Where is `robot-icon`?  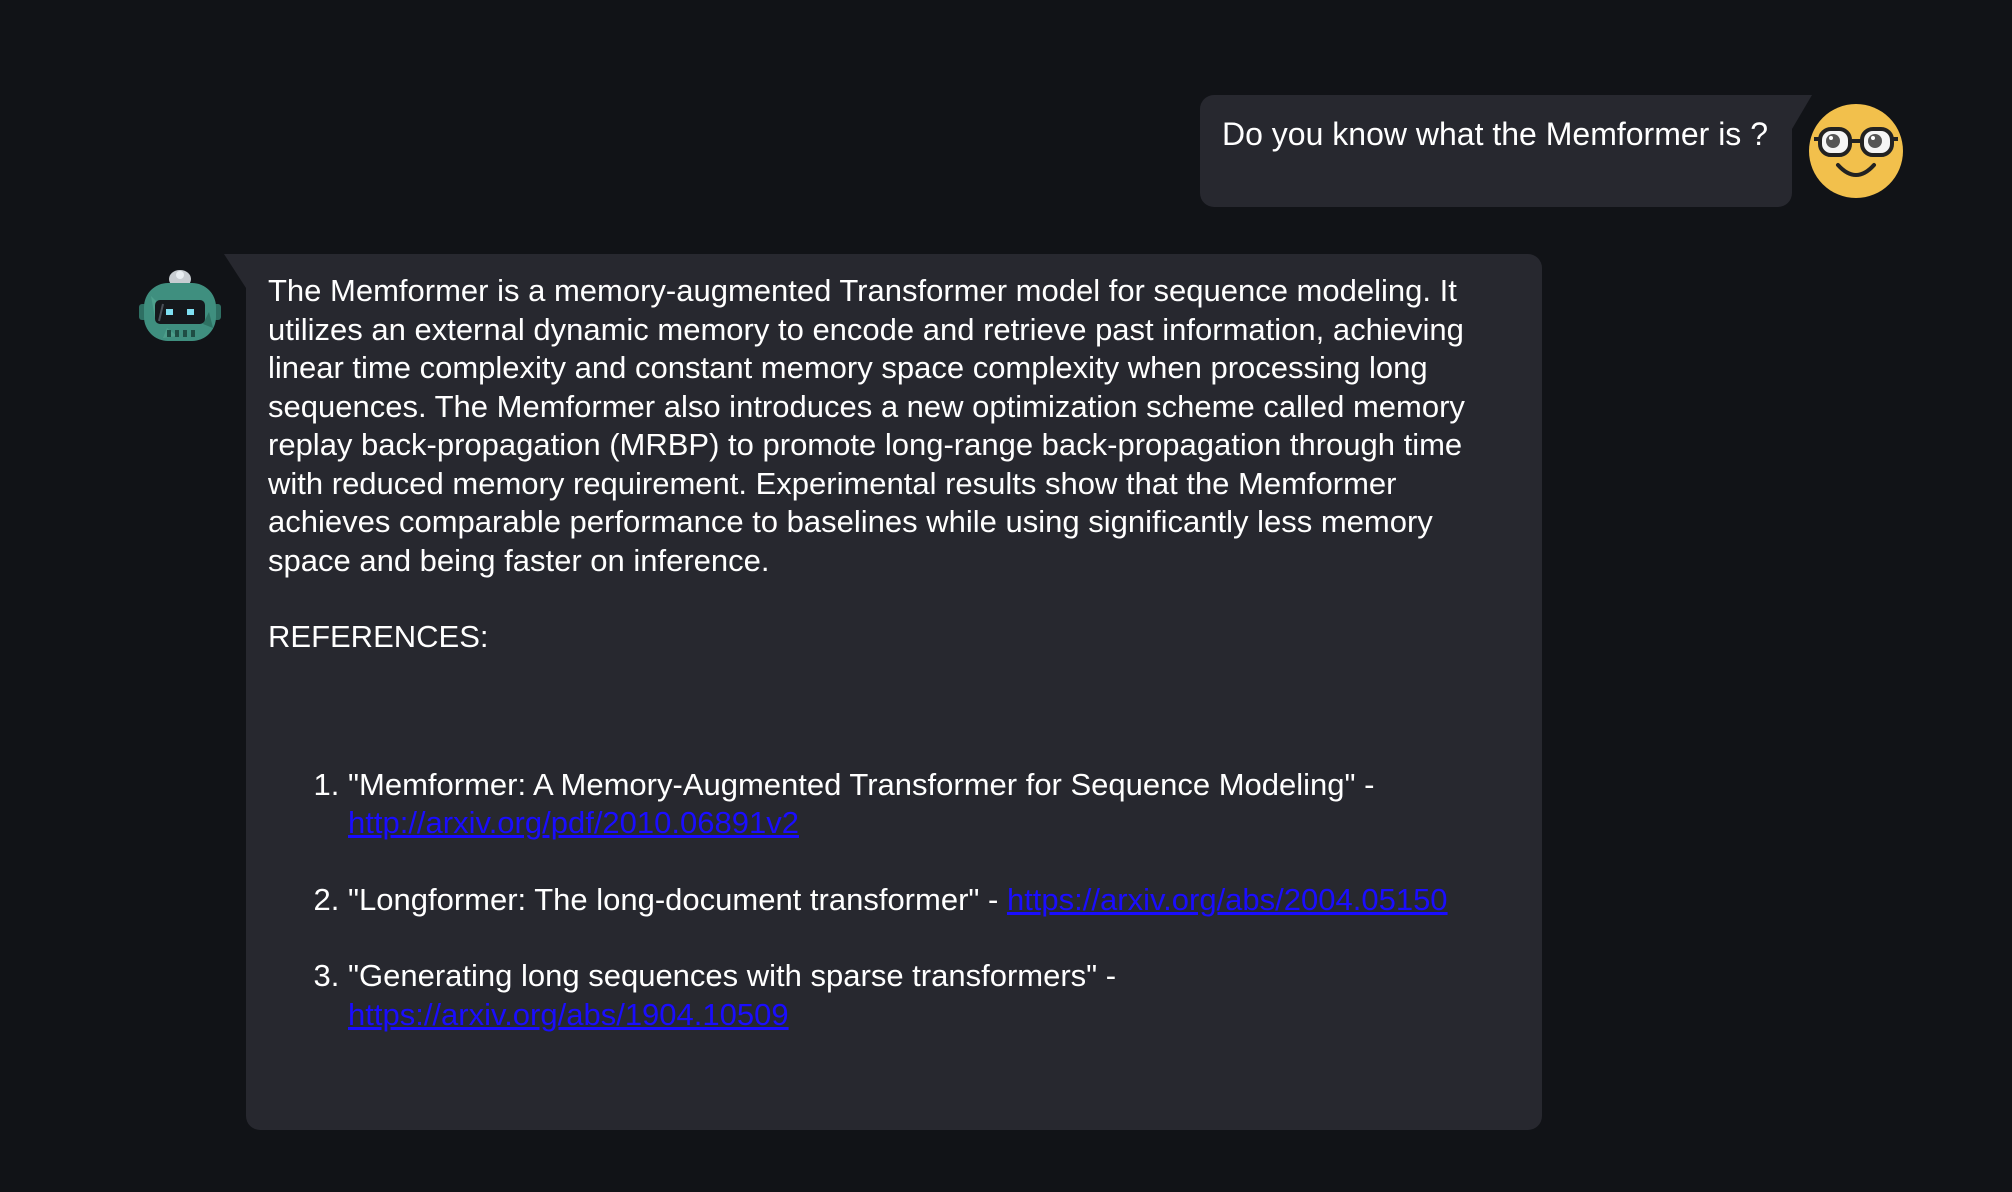
robot-icon is located at coordinates (180, 309).